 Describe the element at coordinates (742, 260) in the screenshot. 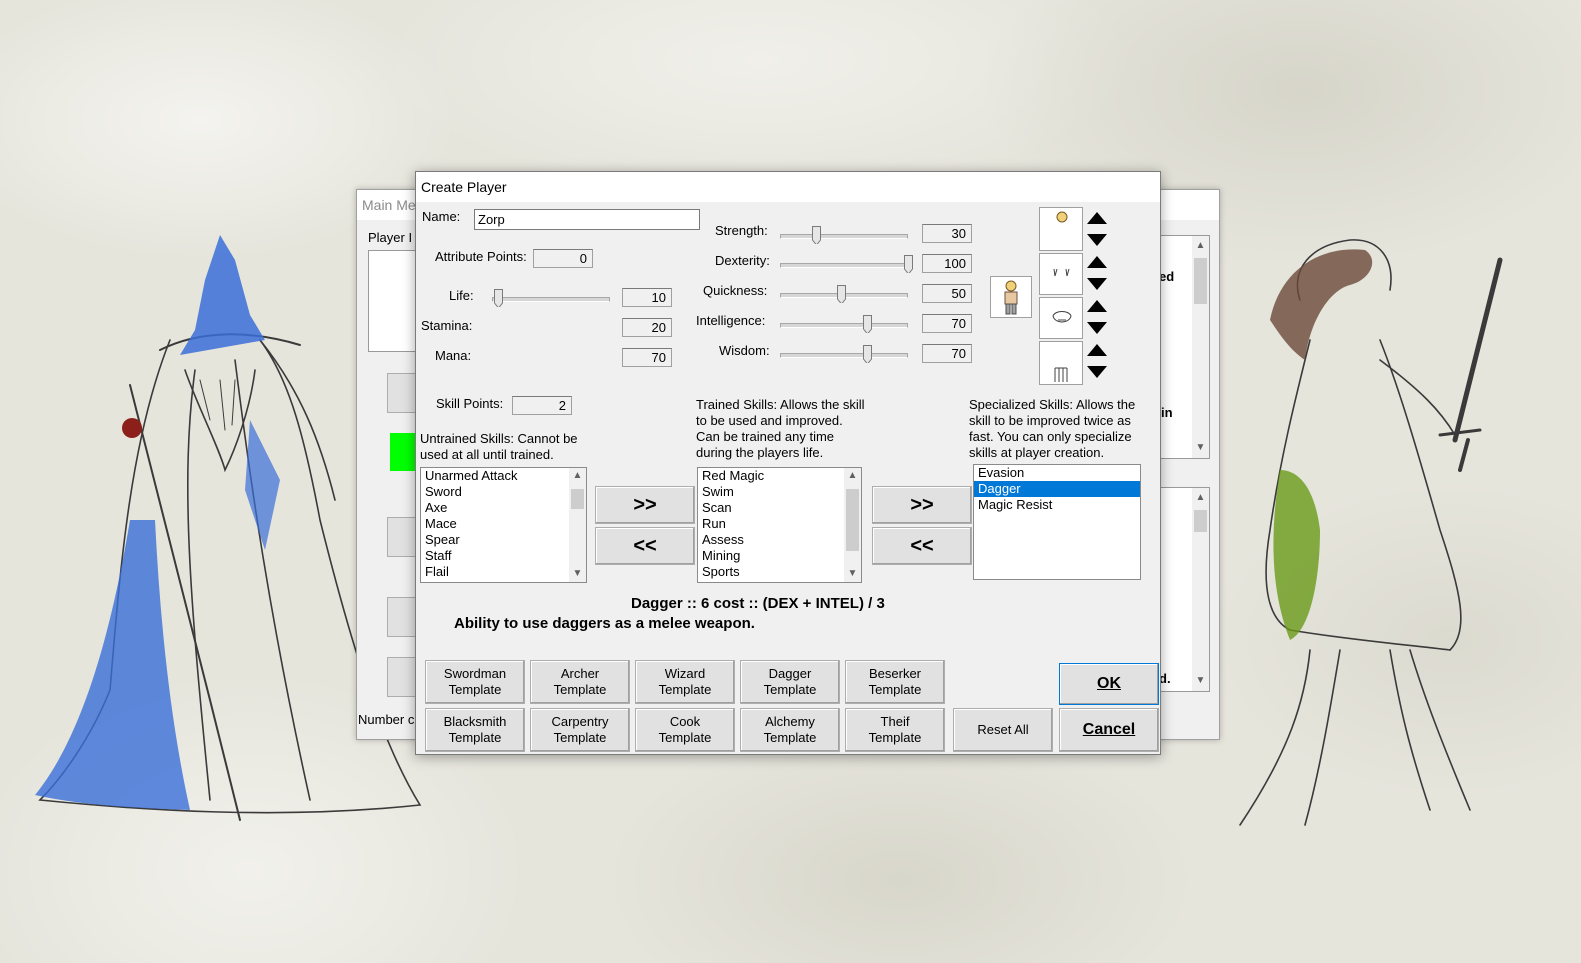

I see `dexterity-label: Dexterity:` at that location.